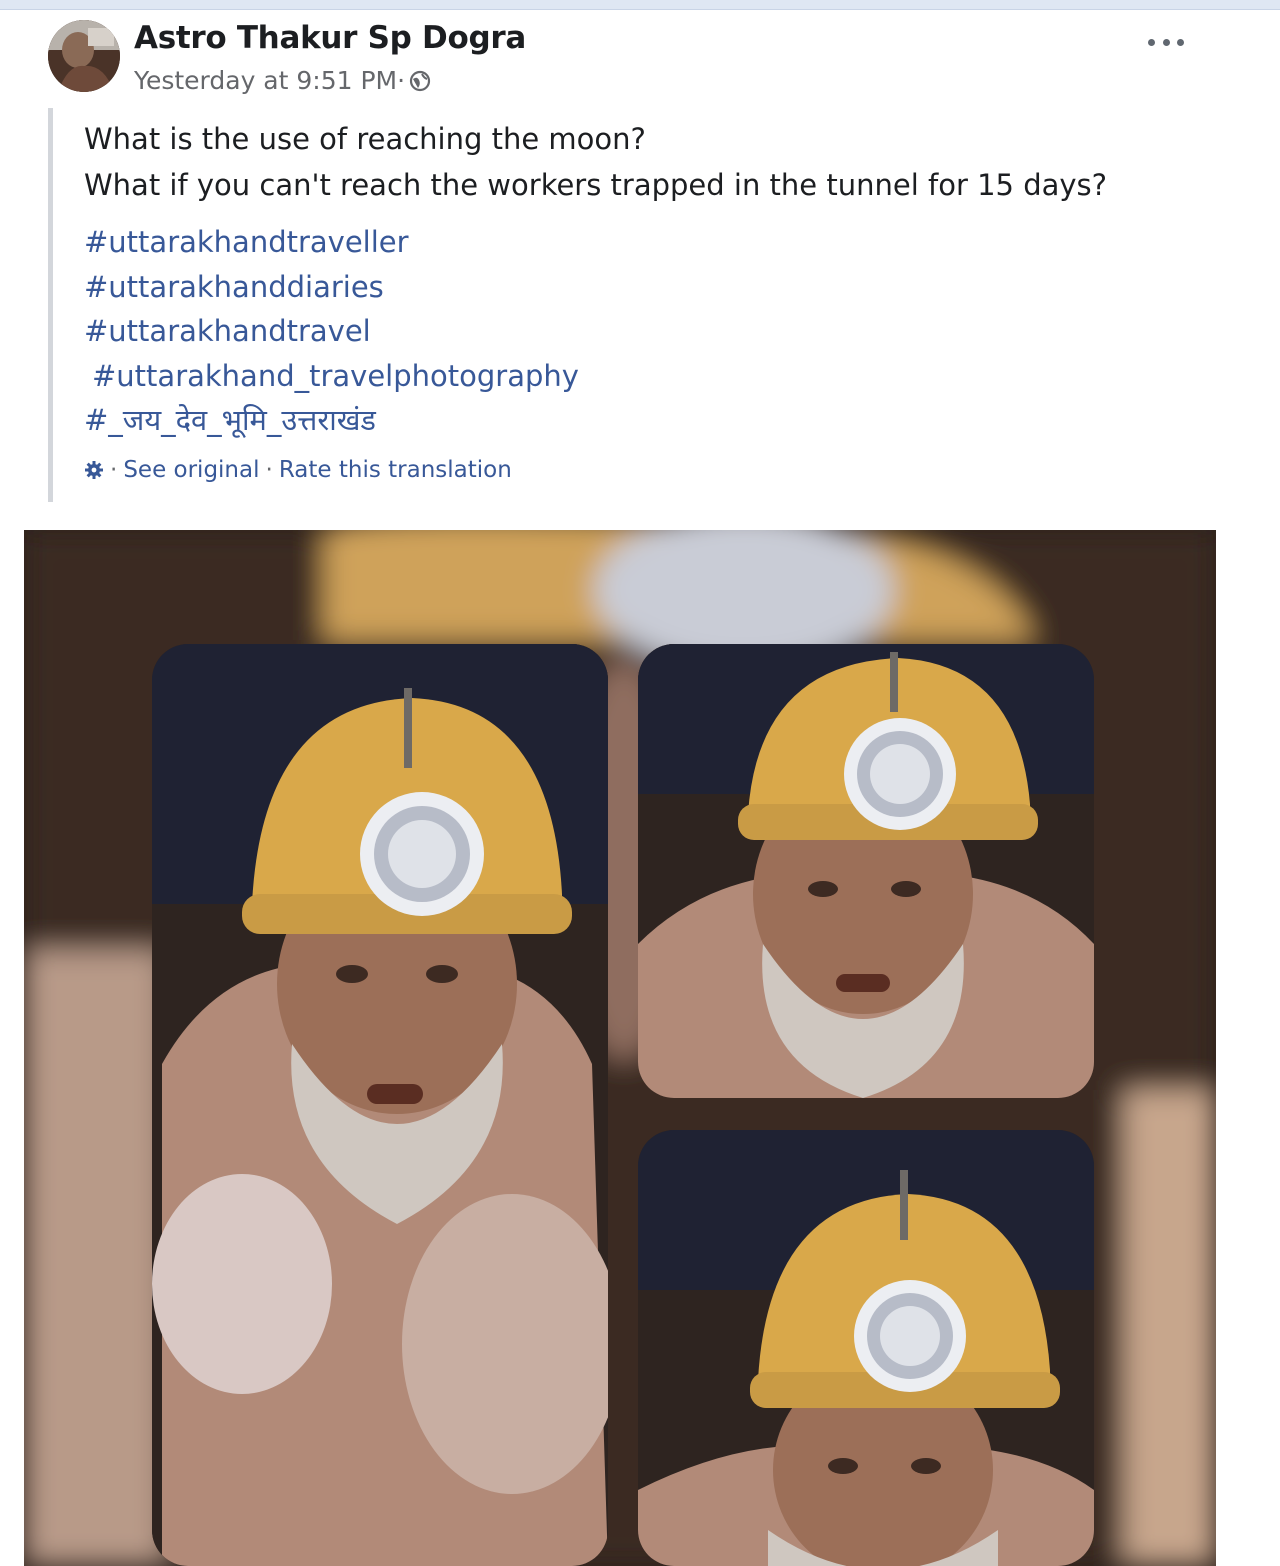 Image resolution: width=1280 pixels, height=1566 pixels. I want to click on translation-bar: · See original · Rate this translation, so click(659, 470).